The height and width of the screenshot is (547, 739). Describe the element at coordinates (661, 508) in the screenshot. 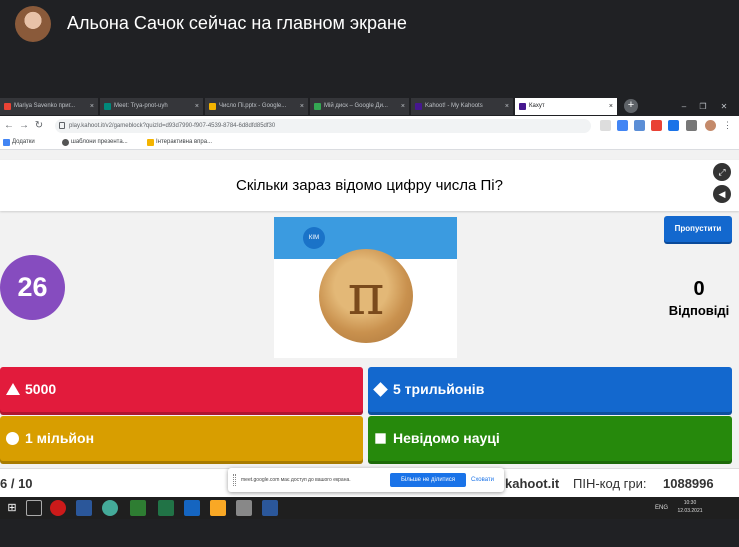

I see `language-indicator: ENG` at that location.